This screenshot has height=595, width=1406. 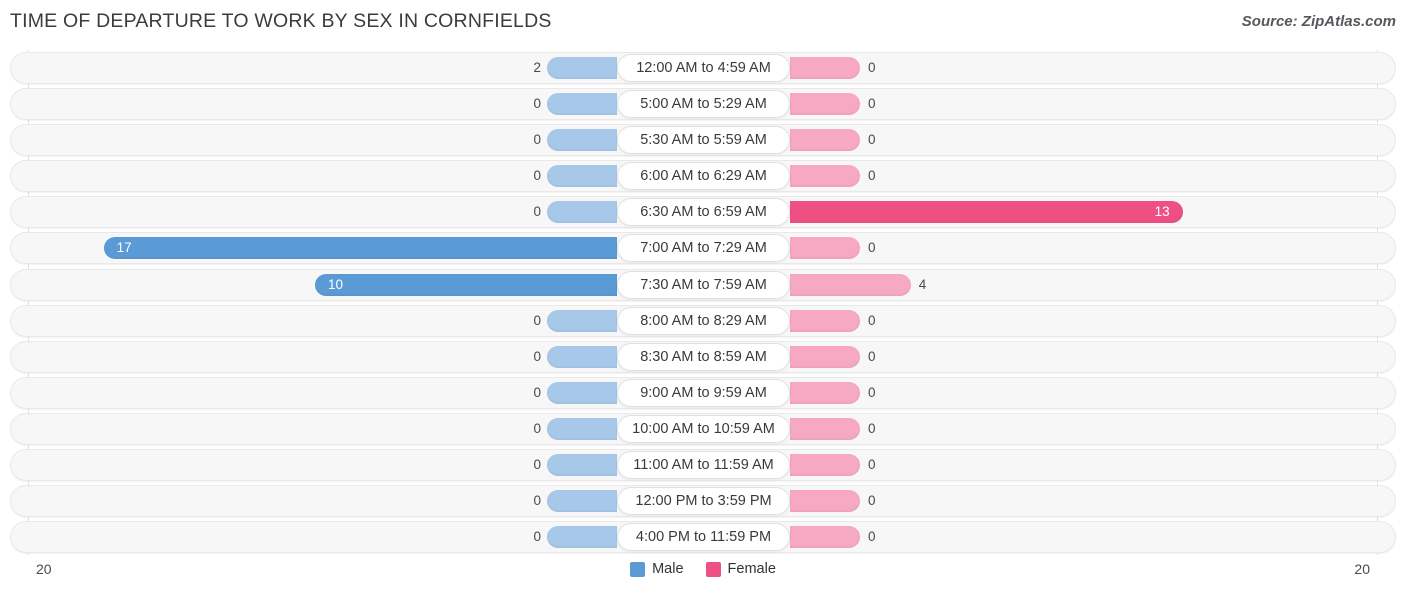 I want to click on chart-row: 0 0 11:00 AM to 11:59 AM, so click(x=703, y=465).